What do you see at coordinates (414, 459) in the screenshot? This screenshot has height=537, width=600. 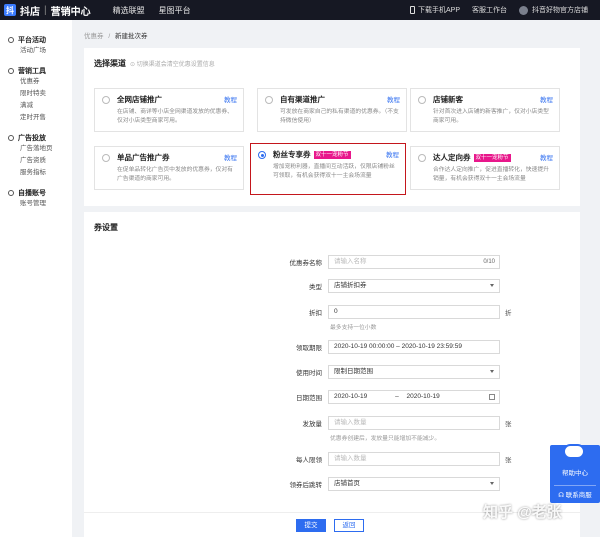 I see `limit-input: 请输入数量` at bounding box center [414, 459].